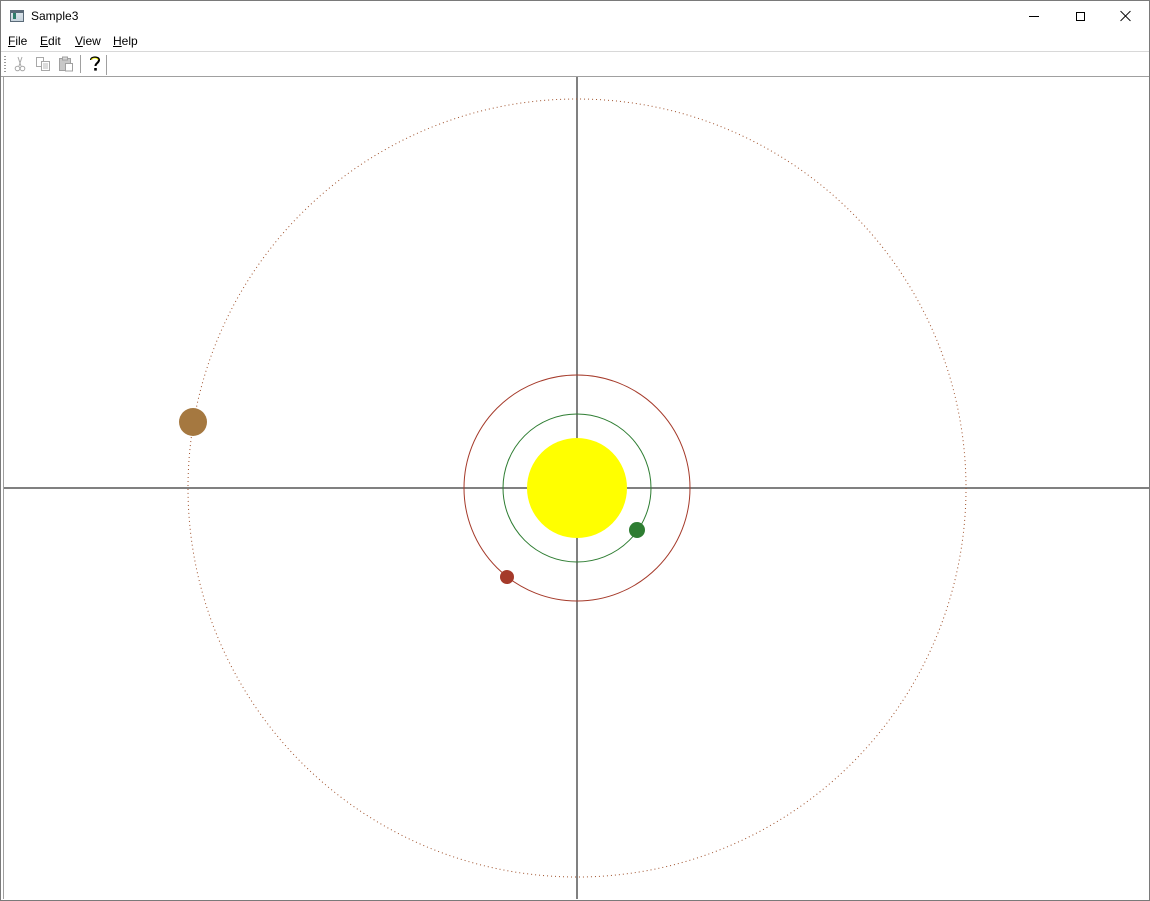 This screenshot has height=901, width=1150. Describe the element at coordinates (117, 41) in the screenshot. I see `menu-help-mnemonic: H` at that location.